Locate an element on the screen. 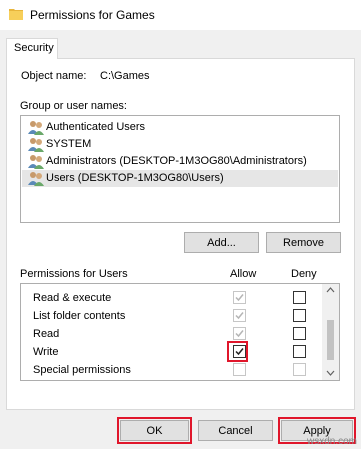  permissions-scrollbar is located at coordinates (330, 332).